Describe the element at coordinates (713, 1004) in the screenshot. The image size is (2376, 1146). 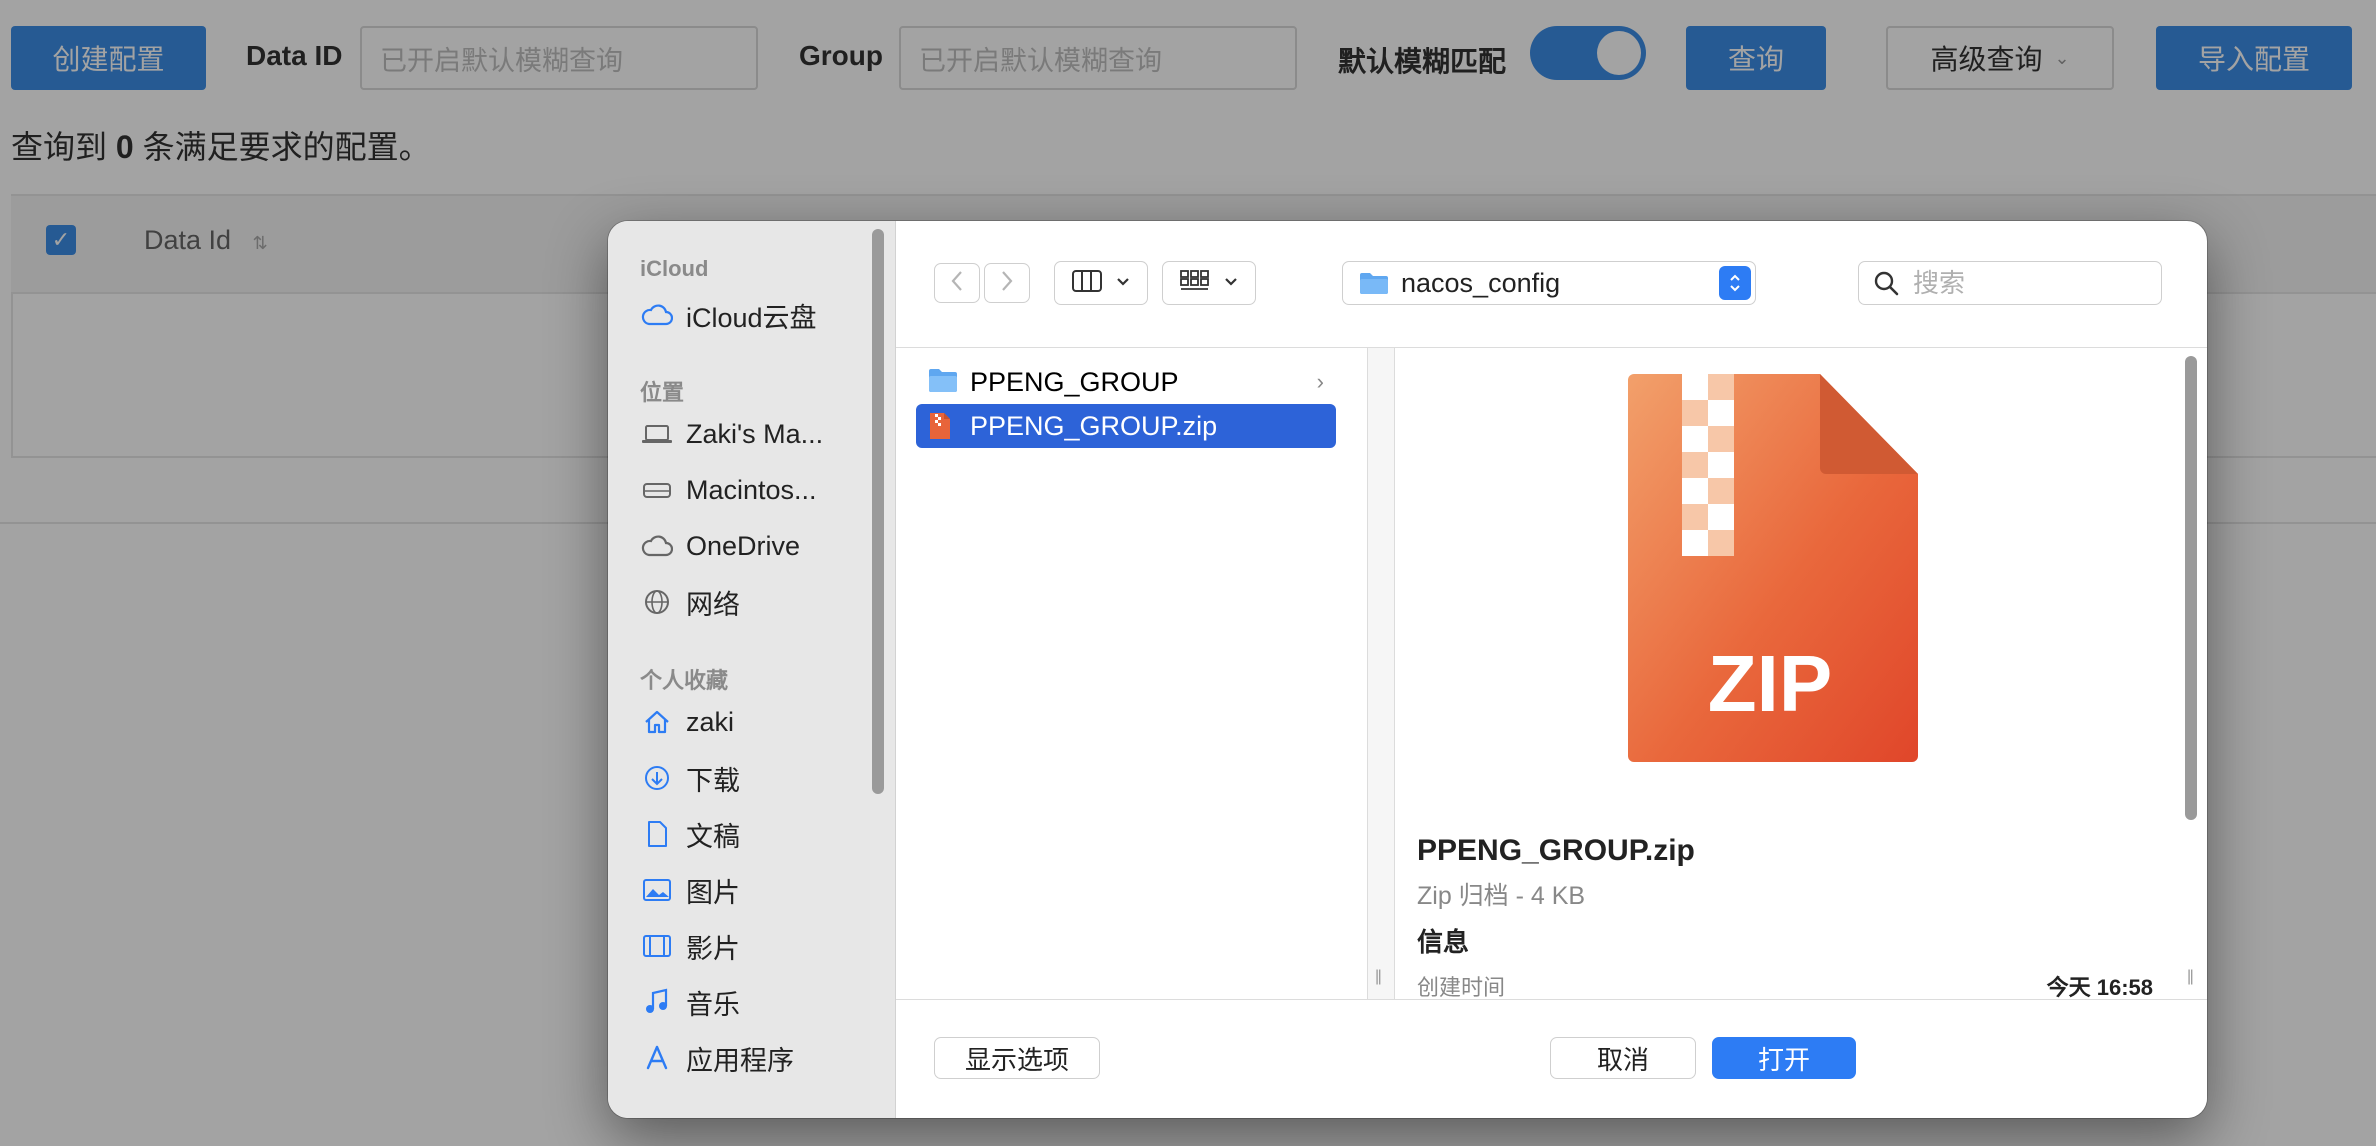
I see `sidebar-item-label: 音乐` at that location.